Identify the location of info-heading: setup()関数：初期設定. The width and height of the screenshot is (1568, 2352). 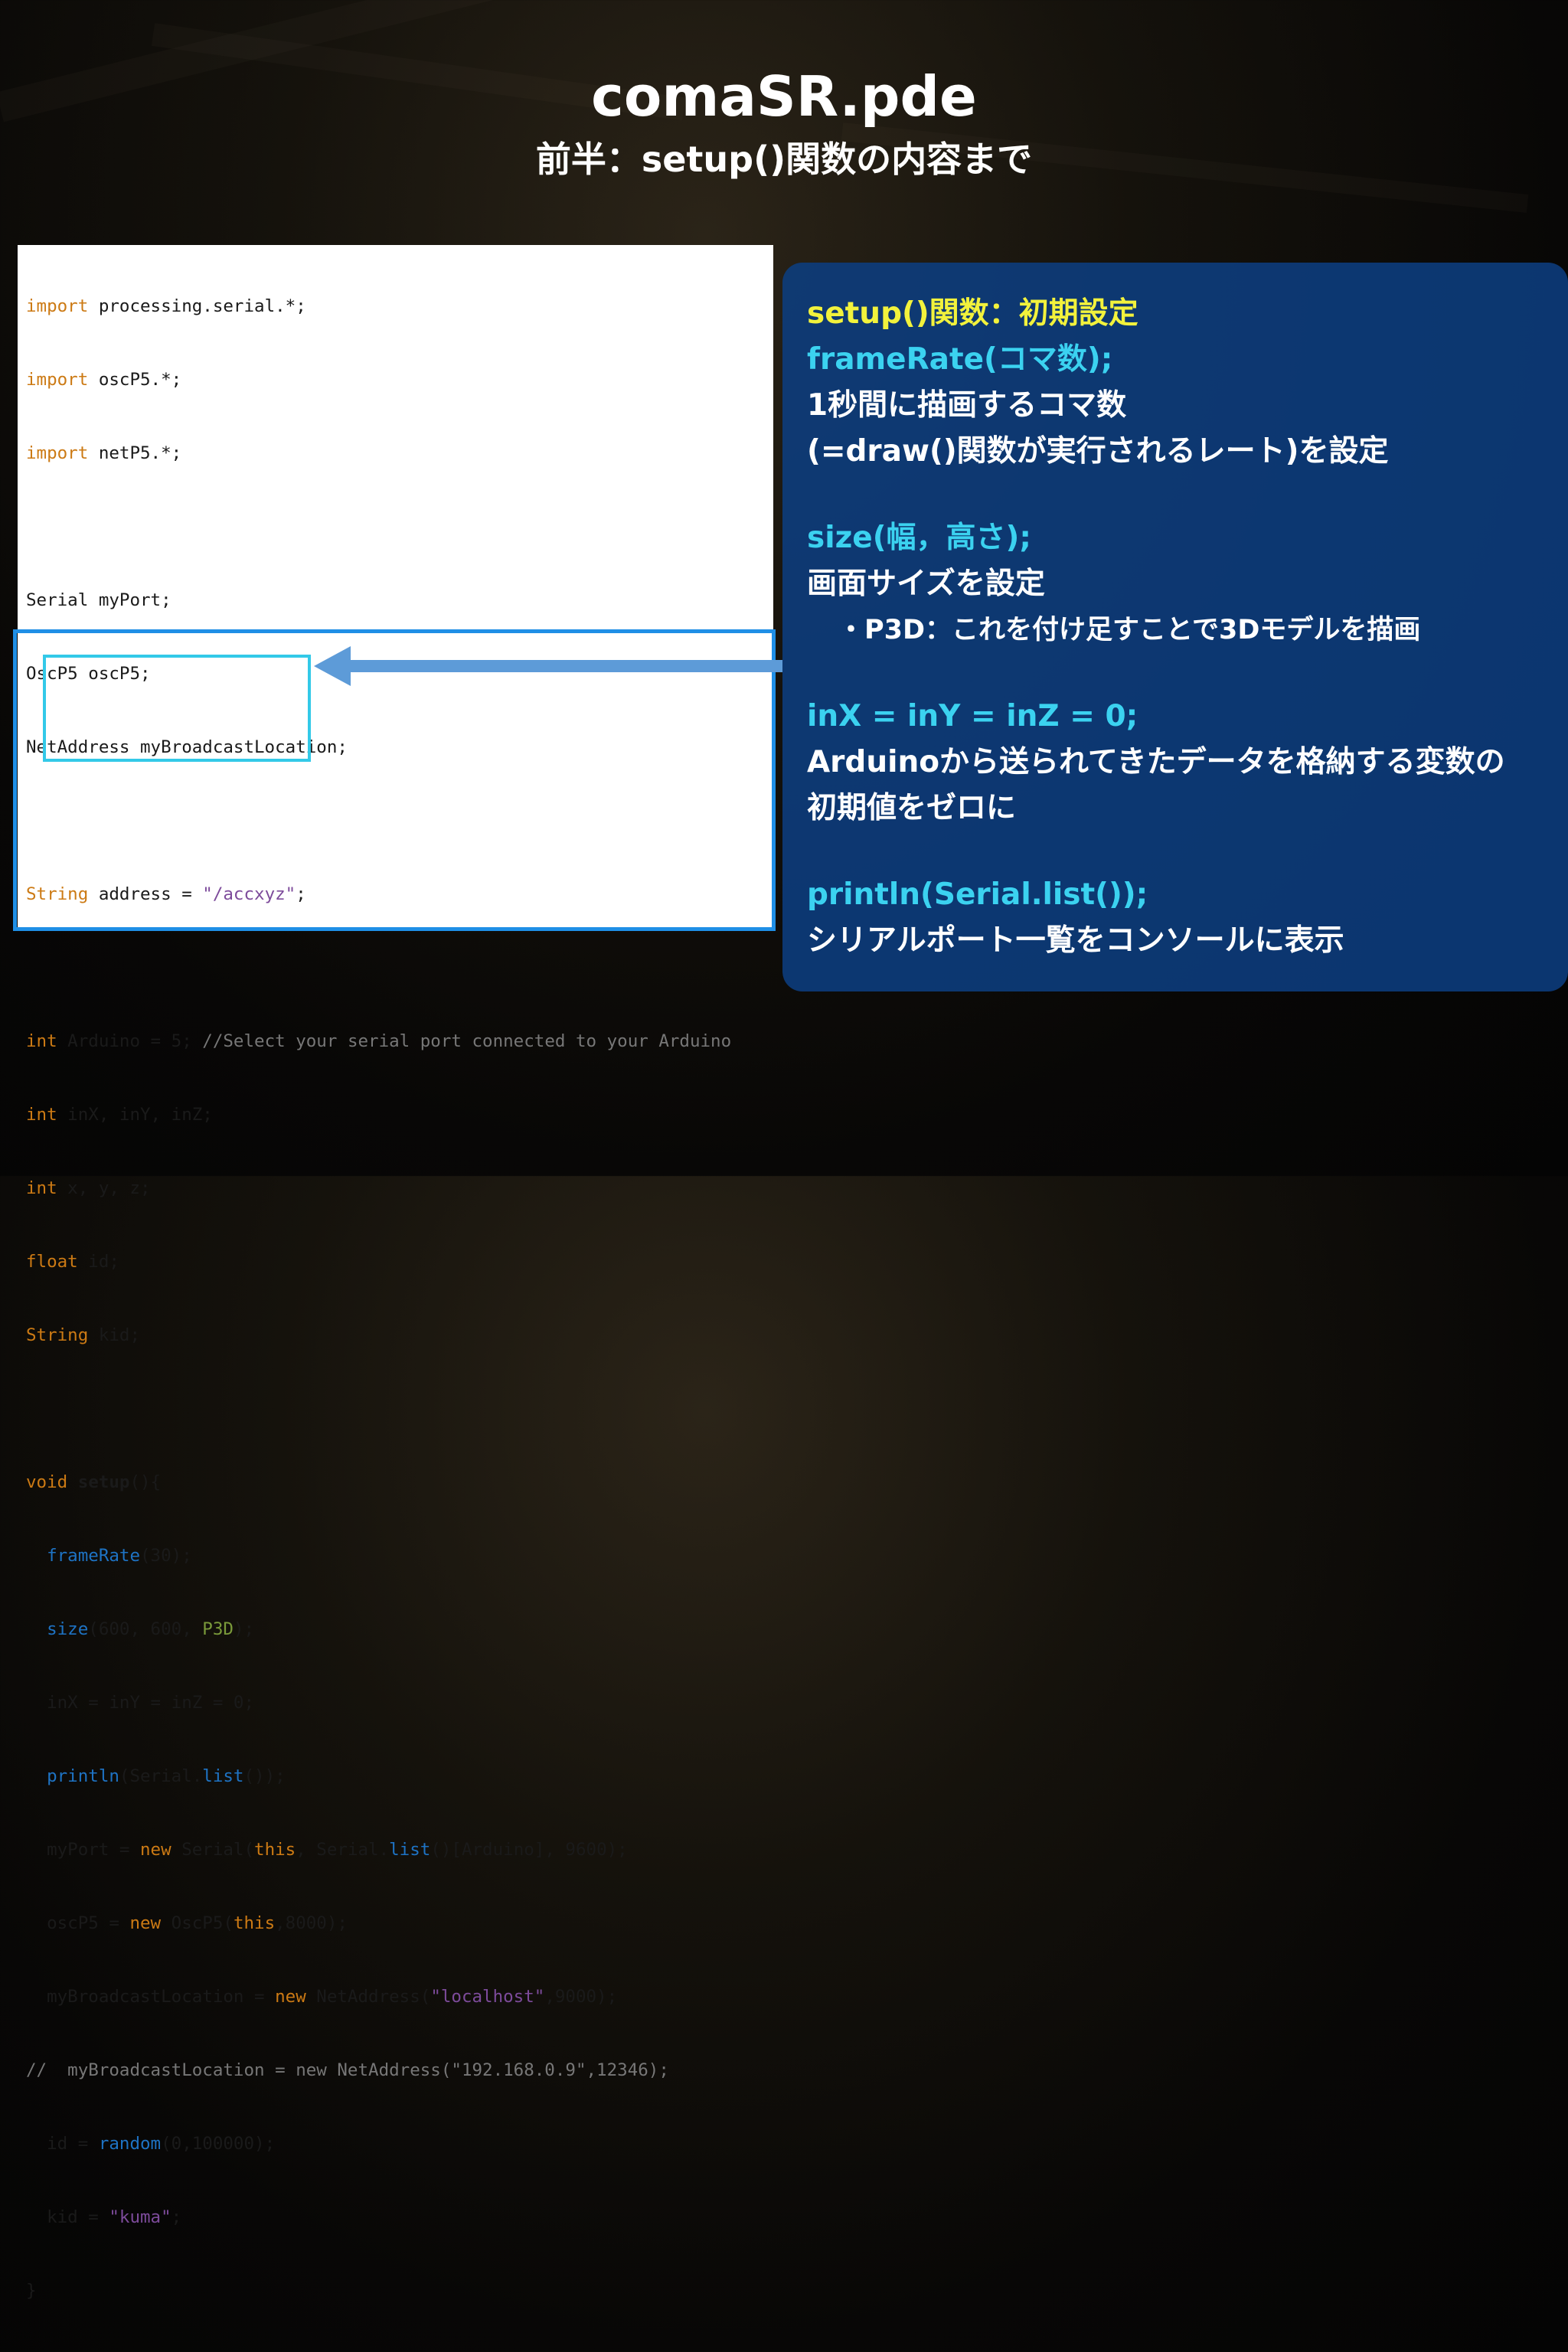
(972, 313).